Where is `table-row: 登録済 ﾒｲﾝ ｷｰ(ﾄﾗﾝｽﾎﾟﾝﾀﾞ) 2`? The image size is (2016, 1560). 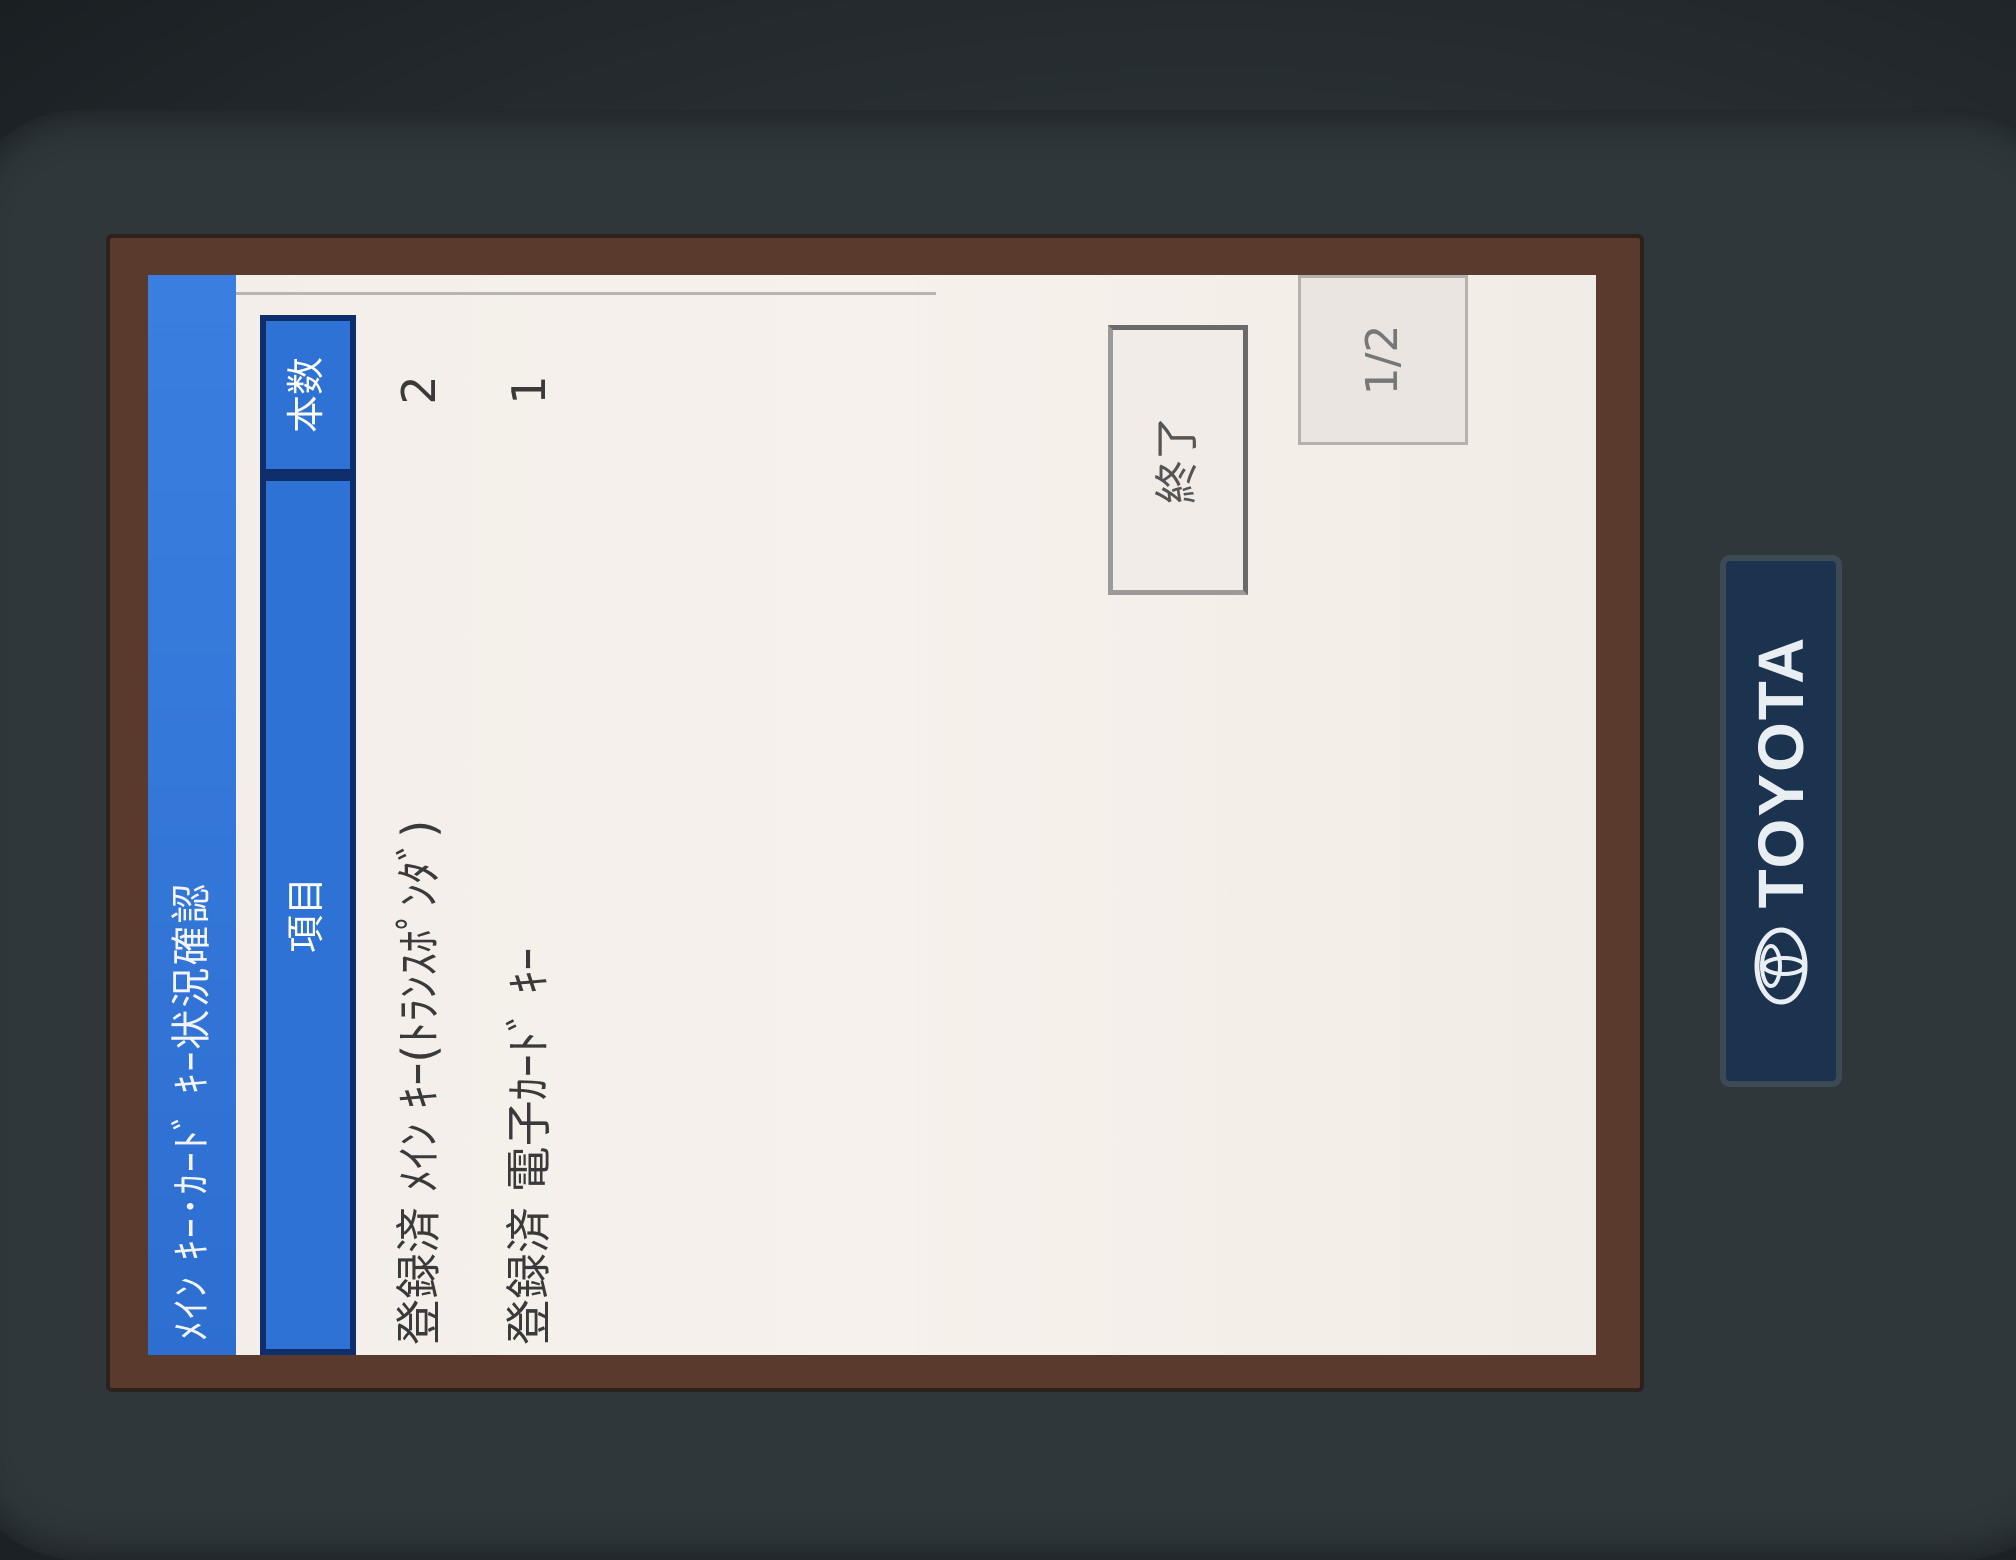 table-row: 登録済 ﾒｲﾝ ｷｰ(ﾄﾗﾝｽﾎﾟﾝﾀﾞ) 2 is located at coordinates (419, 825).